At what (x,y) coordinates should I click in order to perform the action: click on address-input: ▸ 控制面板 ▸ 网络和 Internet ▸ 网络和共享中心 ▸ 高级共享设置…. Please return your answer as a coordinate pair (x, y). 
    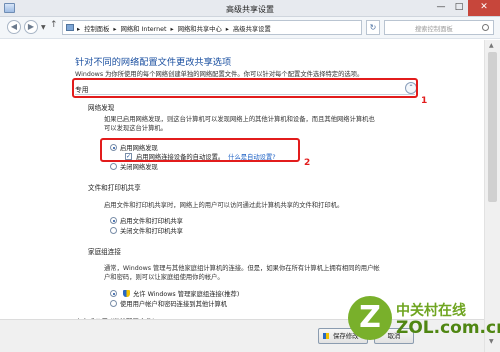
    Looking at the image, I should click on (239, 27).